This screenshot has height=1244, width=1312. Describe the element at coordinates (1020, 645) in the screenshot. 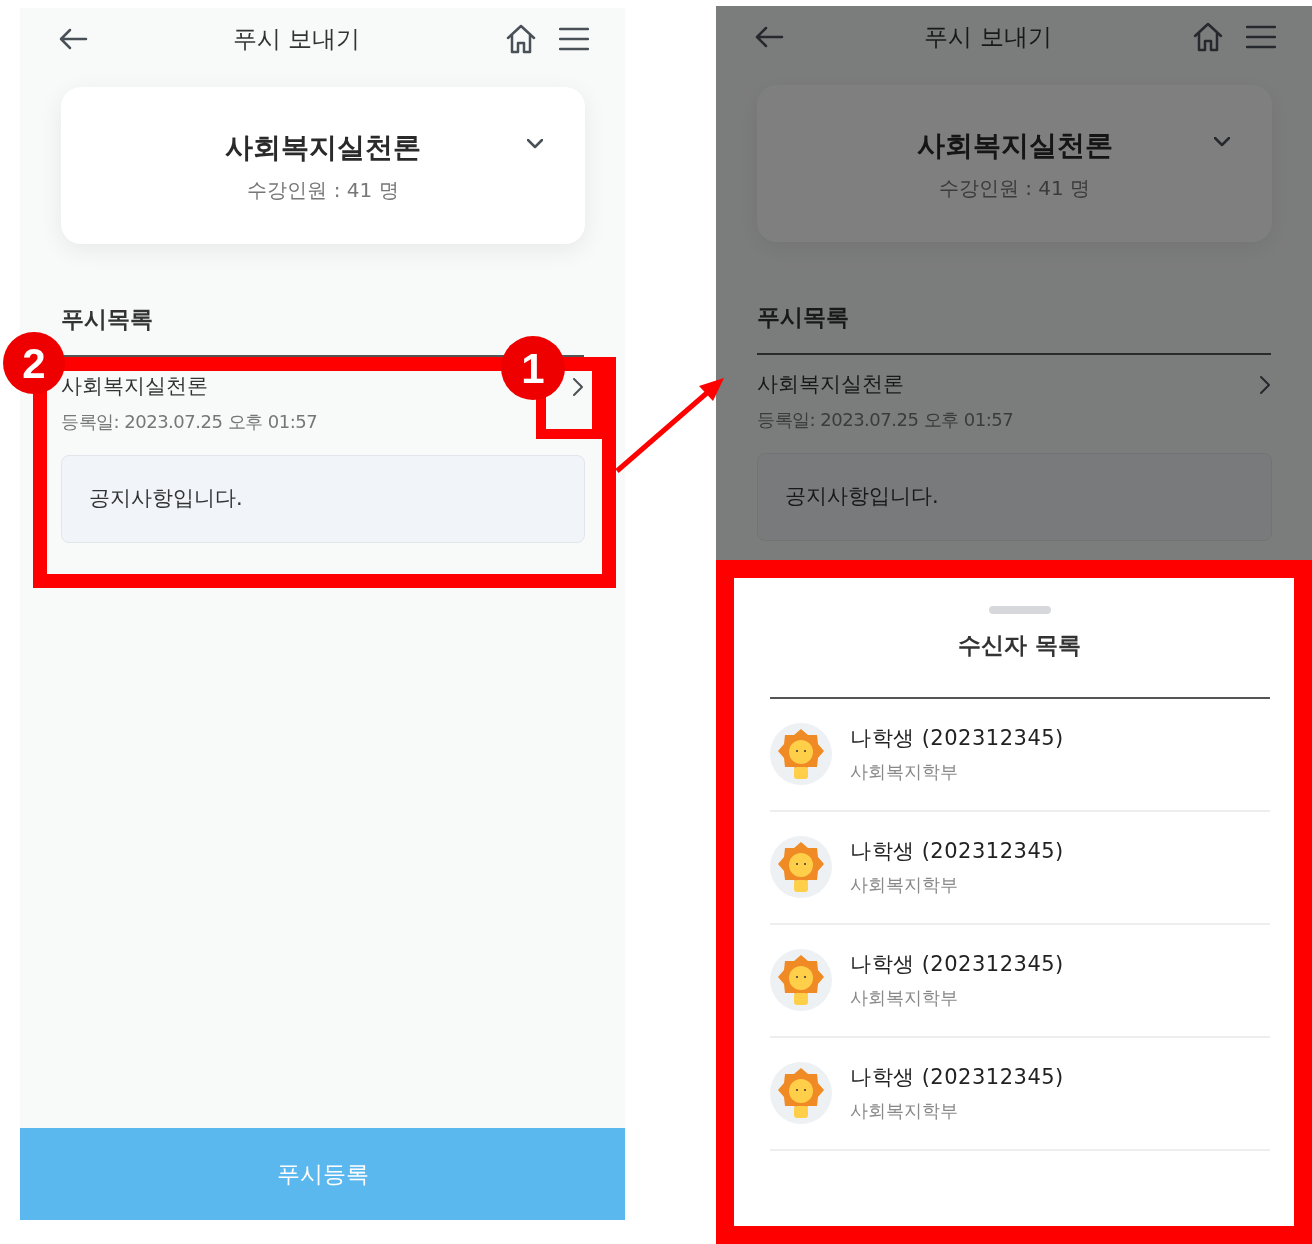

I see `sheet-title: 수신자 목록` at that location.